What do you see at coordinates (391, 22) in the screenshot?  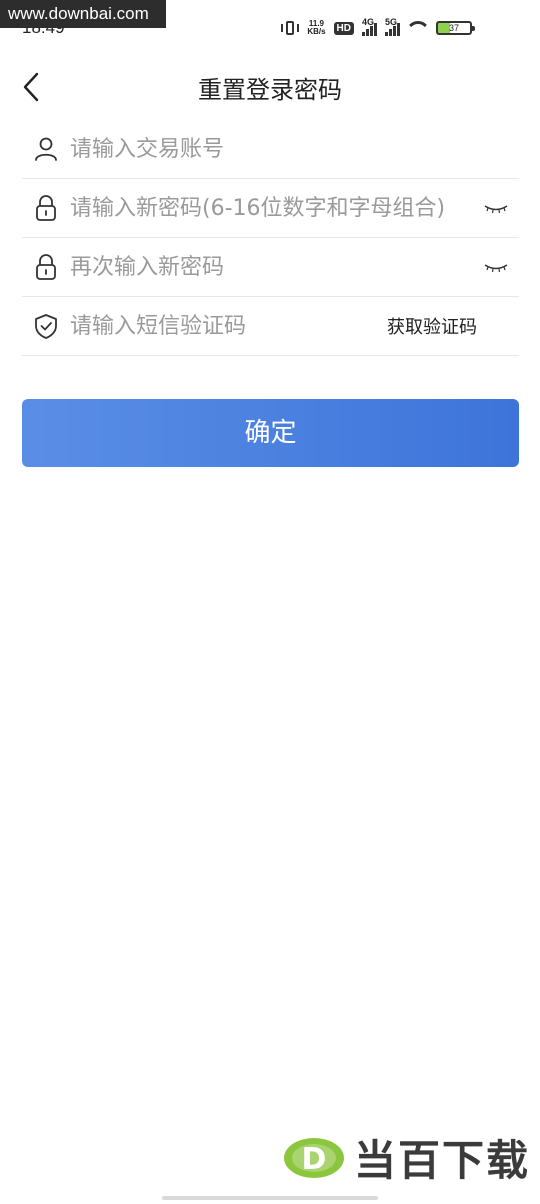 I see `signal-5g-label: 5G` at bounding box center [391, 22].